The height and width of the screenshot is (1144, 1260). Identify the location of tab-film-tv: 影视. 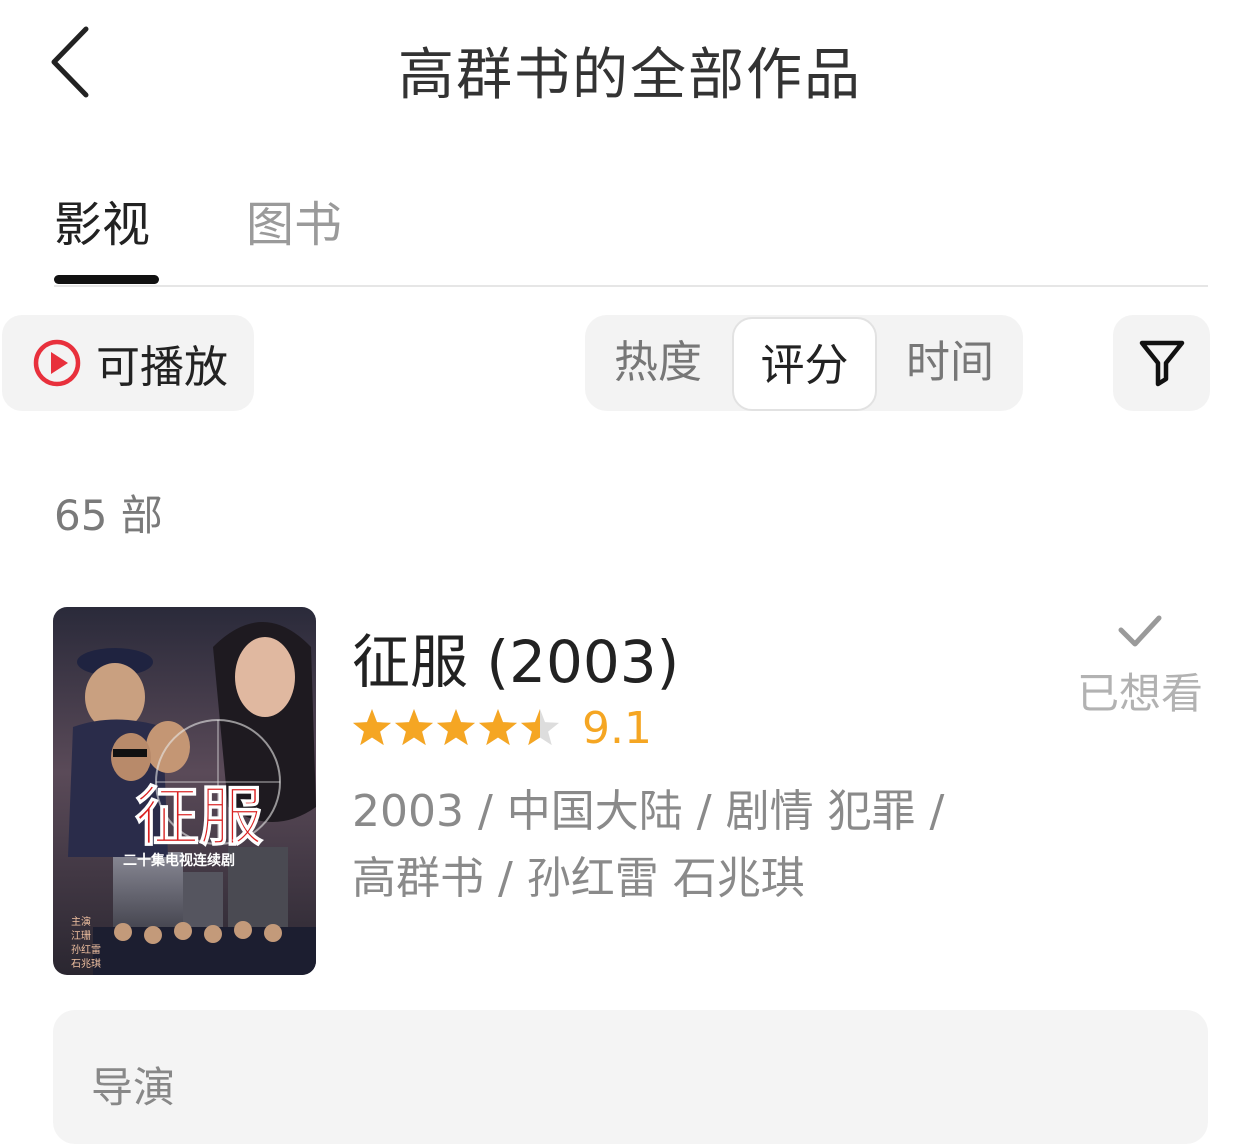
(102, 220).